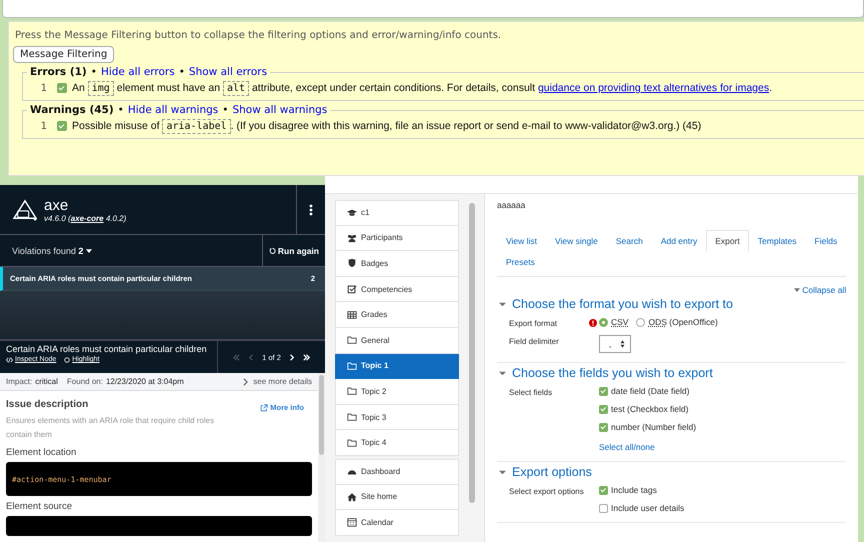 This screenshot has height=542, width=864. What do you see at coordinates (619, 322) in the screenshot?
I see `radio-label: CSV` at bounding box center [619, 322].